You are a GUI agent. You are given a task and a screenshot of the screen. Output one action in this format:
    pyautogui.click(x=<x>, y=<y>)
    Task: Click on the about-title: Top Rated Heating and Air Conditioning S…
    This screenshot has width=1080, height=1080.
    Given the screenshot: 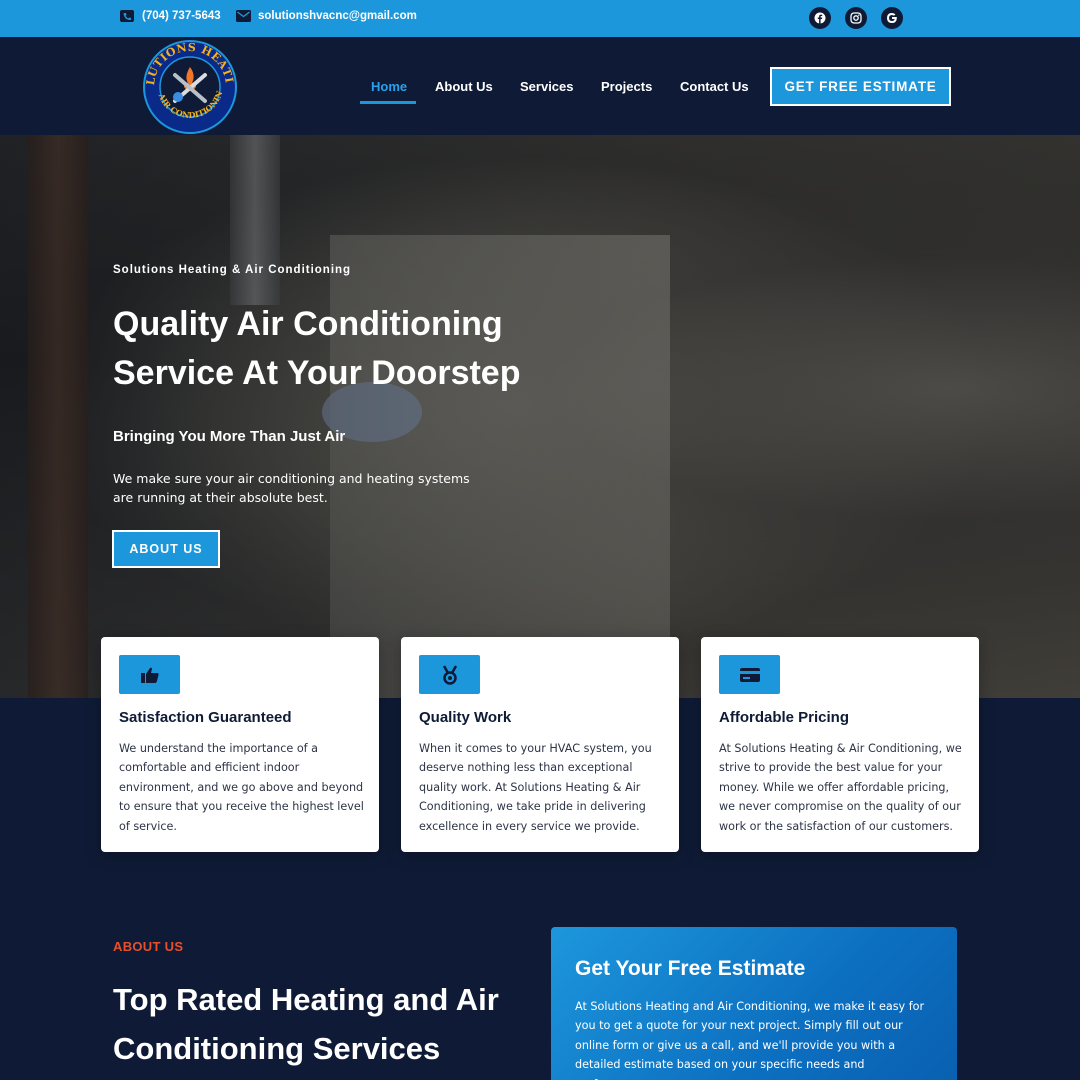 What is the action you would take?
    pyautogui.click(x=306, y=1024)
    